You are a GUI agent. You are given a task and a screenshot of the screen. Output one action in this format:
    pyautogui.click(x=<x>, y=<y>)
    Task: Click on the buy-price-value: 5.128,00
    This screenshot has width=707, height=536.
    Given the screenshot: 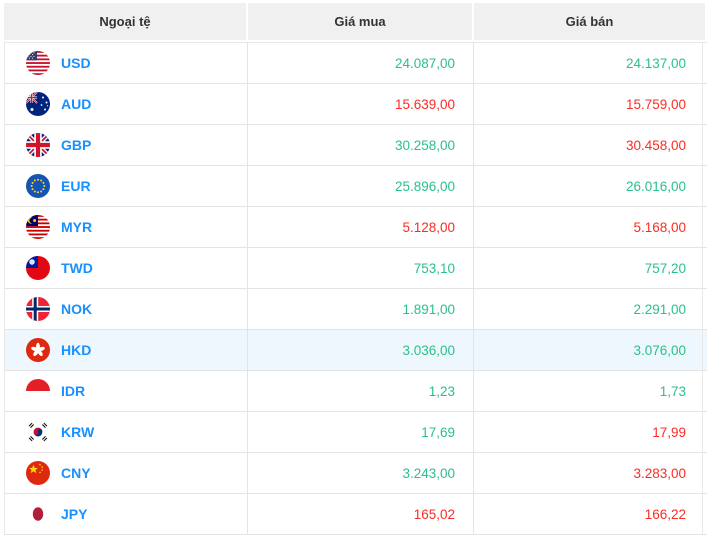 What is the action you would take?
    pyautogui.click(x=361, y=227)
    